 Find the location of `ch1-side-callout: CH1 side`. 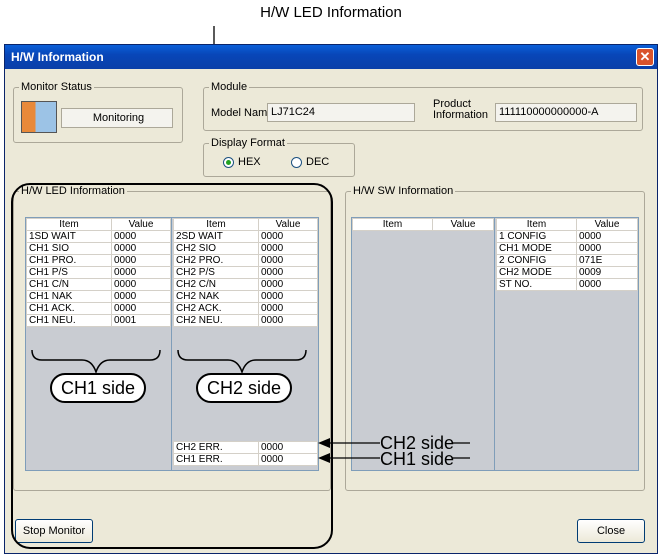

ch1-side-callout: CH1 side is located at coordinates (98, 388).